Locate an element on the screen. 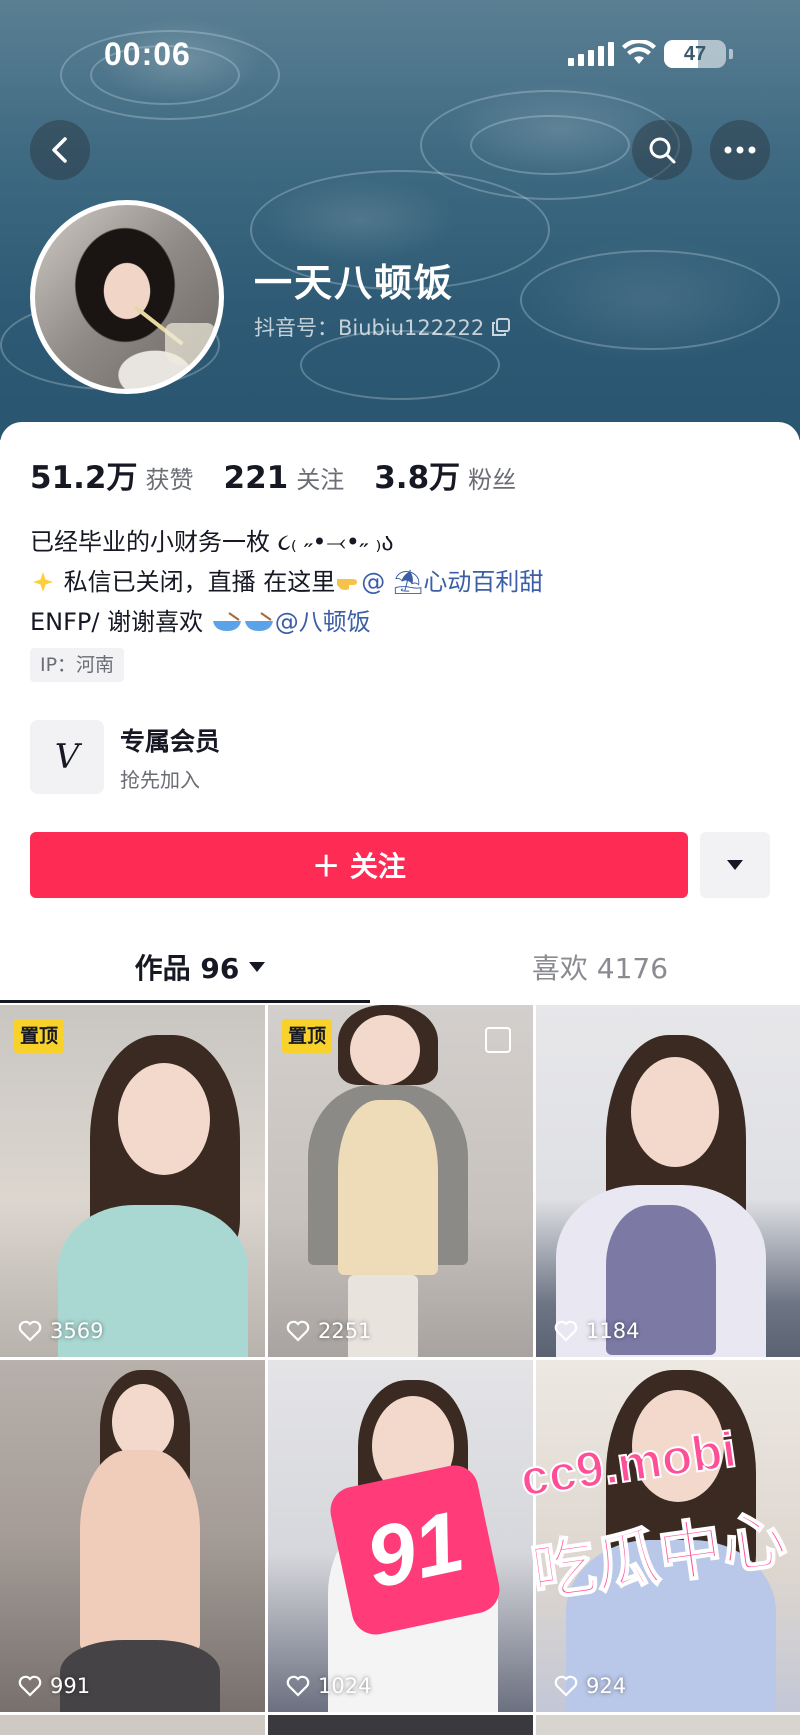 Image resolution: width=800 pixels, height=1735 pixels. chevron-left-icon is located at coordinates (59, 150).